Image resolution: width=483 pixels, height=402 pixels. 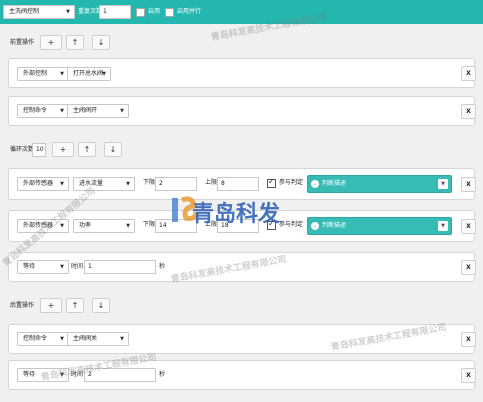 I want to click on post-step-row-2: 等待 ▼ 时间 2 秒 X, so click(x=242, y=375).